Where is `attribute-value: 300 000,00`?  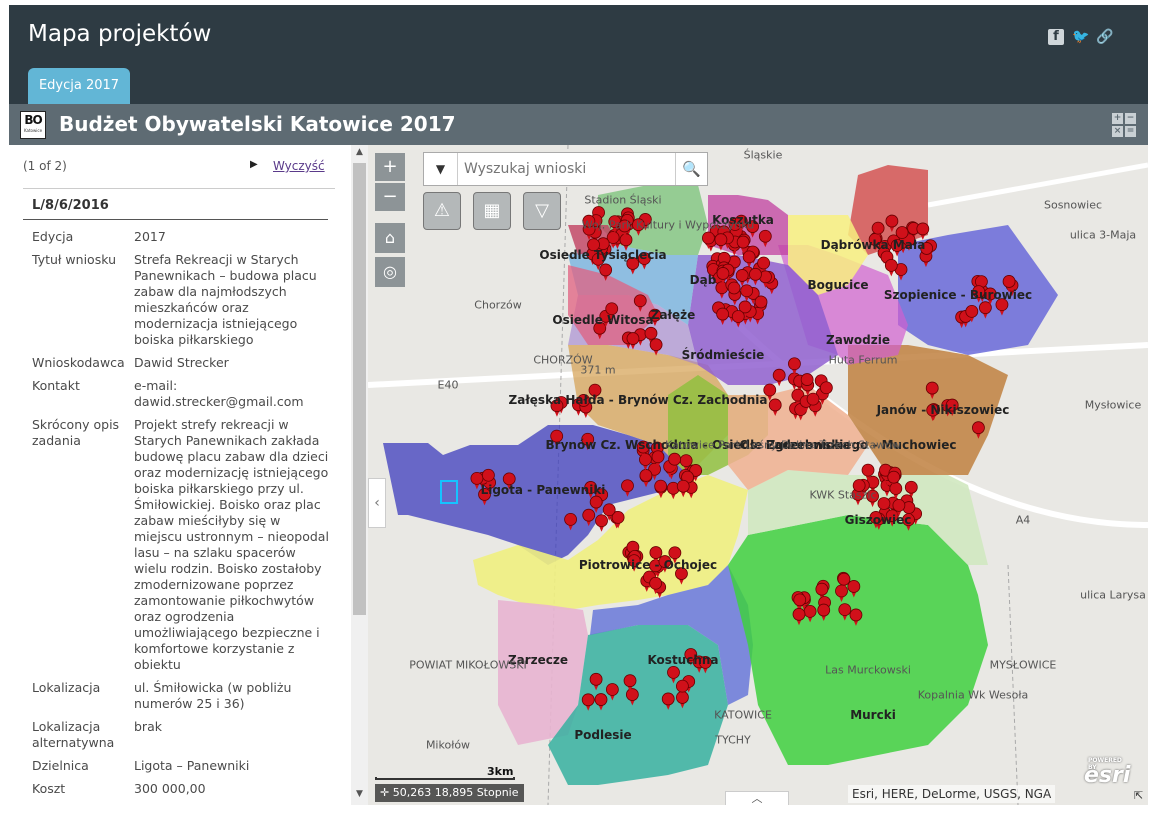
attribute-value: 300 000,00 is located at coordinates (170, 788).